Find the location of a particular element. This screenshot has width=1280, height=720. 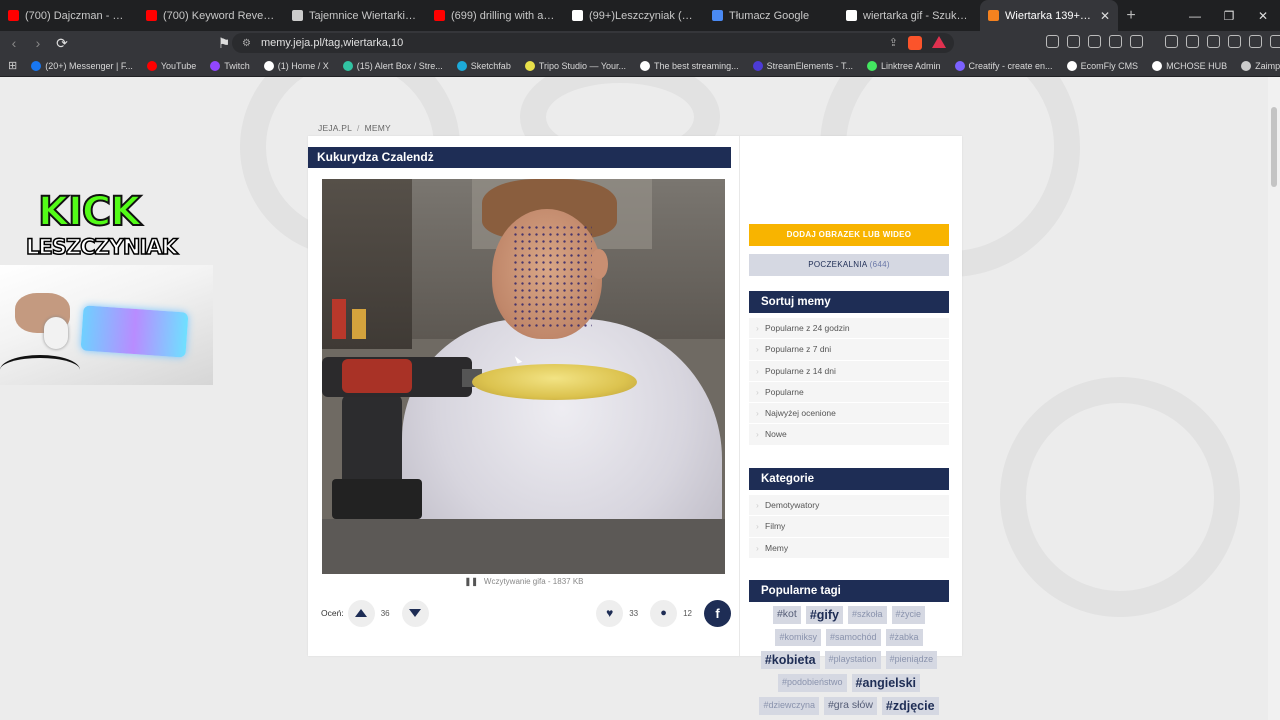

browser-tab: wiertarka gif - Szukaj w Google is located at coordinates (909, 15).